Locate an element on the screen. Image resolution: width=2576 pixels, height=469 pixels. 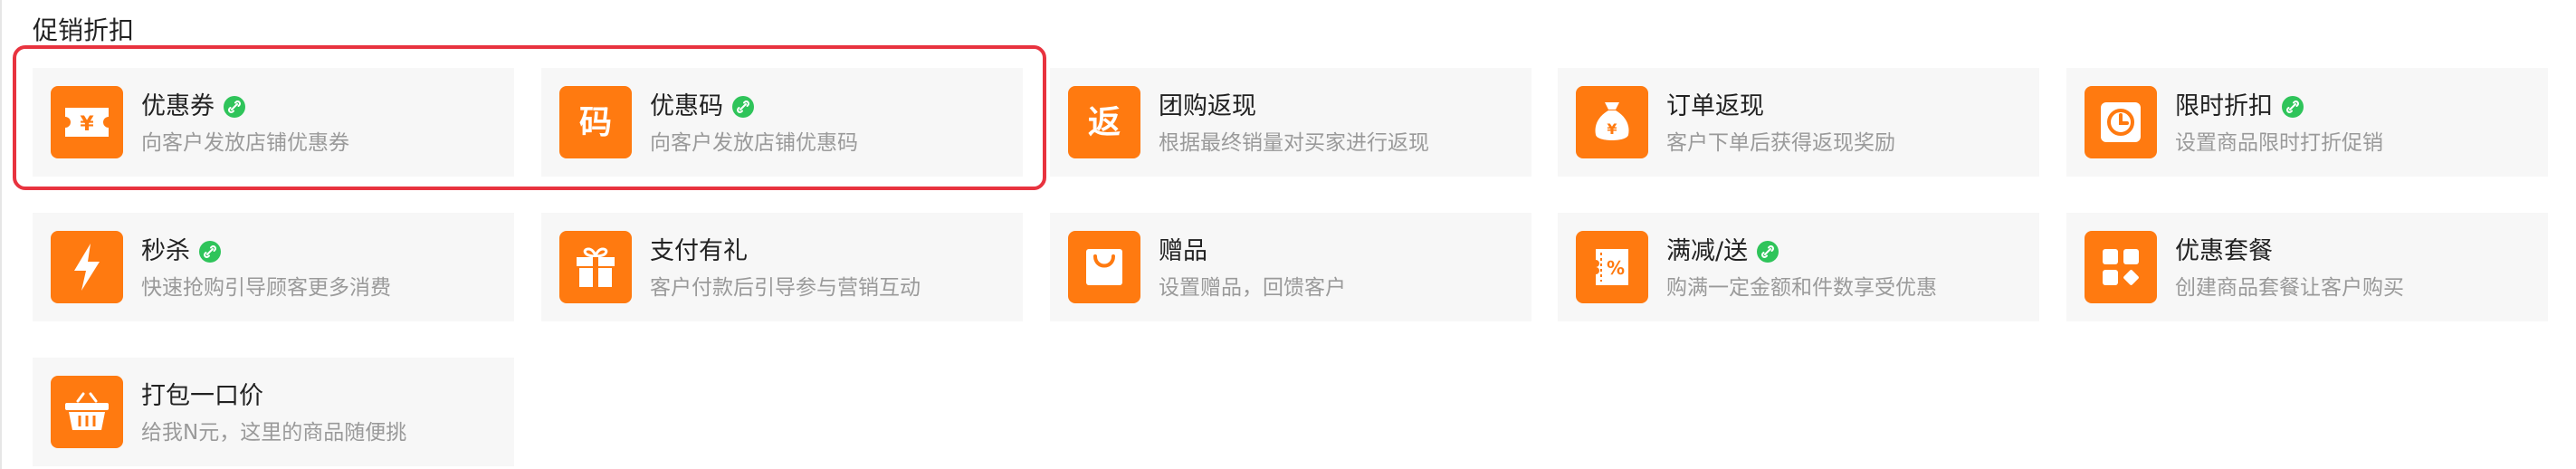
code-icon: 码 is located at coordinates (595, 122).